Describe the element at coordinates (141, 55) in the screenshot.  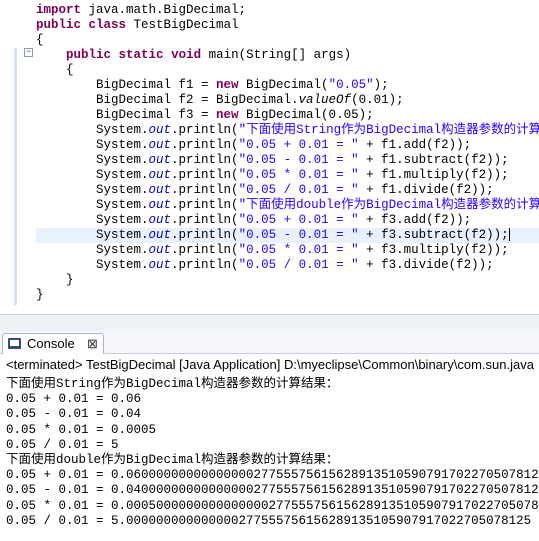
I see `code-token: static` at that location.